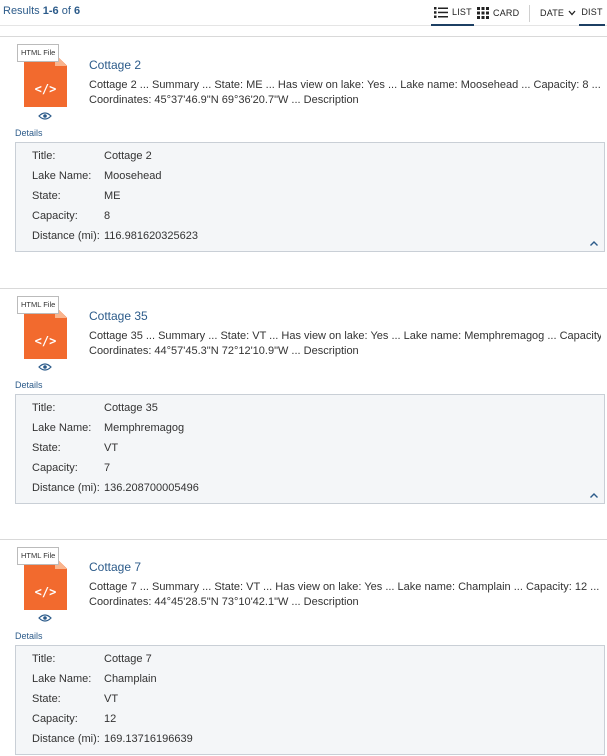  I want to click on detail-value: Champlain, so click(130, 679).